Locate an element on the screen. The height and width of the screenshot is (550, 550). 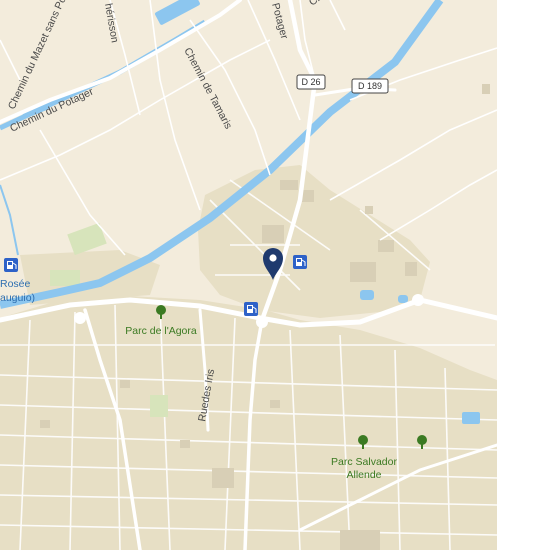
shield-d26-label: D 26 is located at coordinates (310, 82).